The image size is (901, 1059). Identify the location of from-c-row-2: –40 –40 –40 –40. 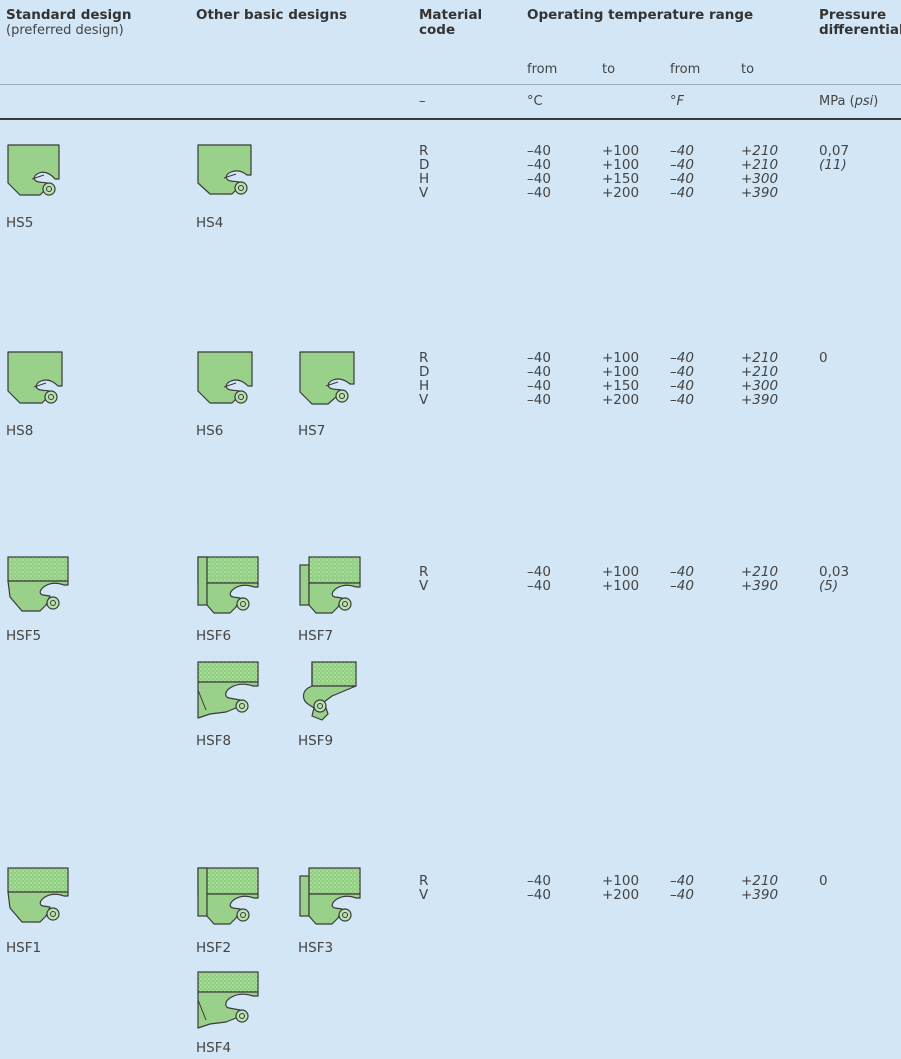
(539, 379).